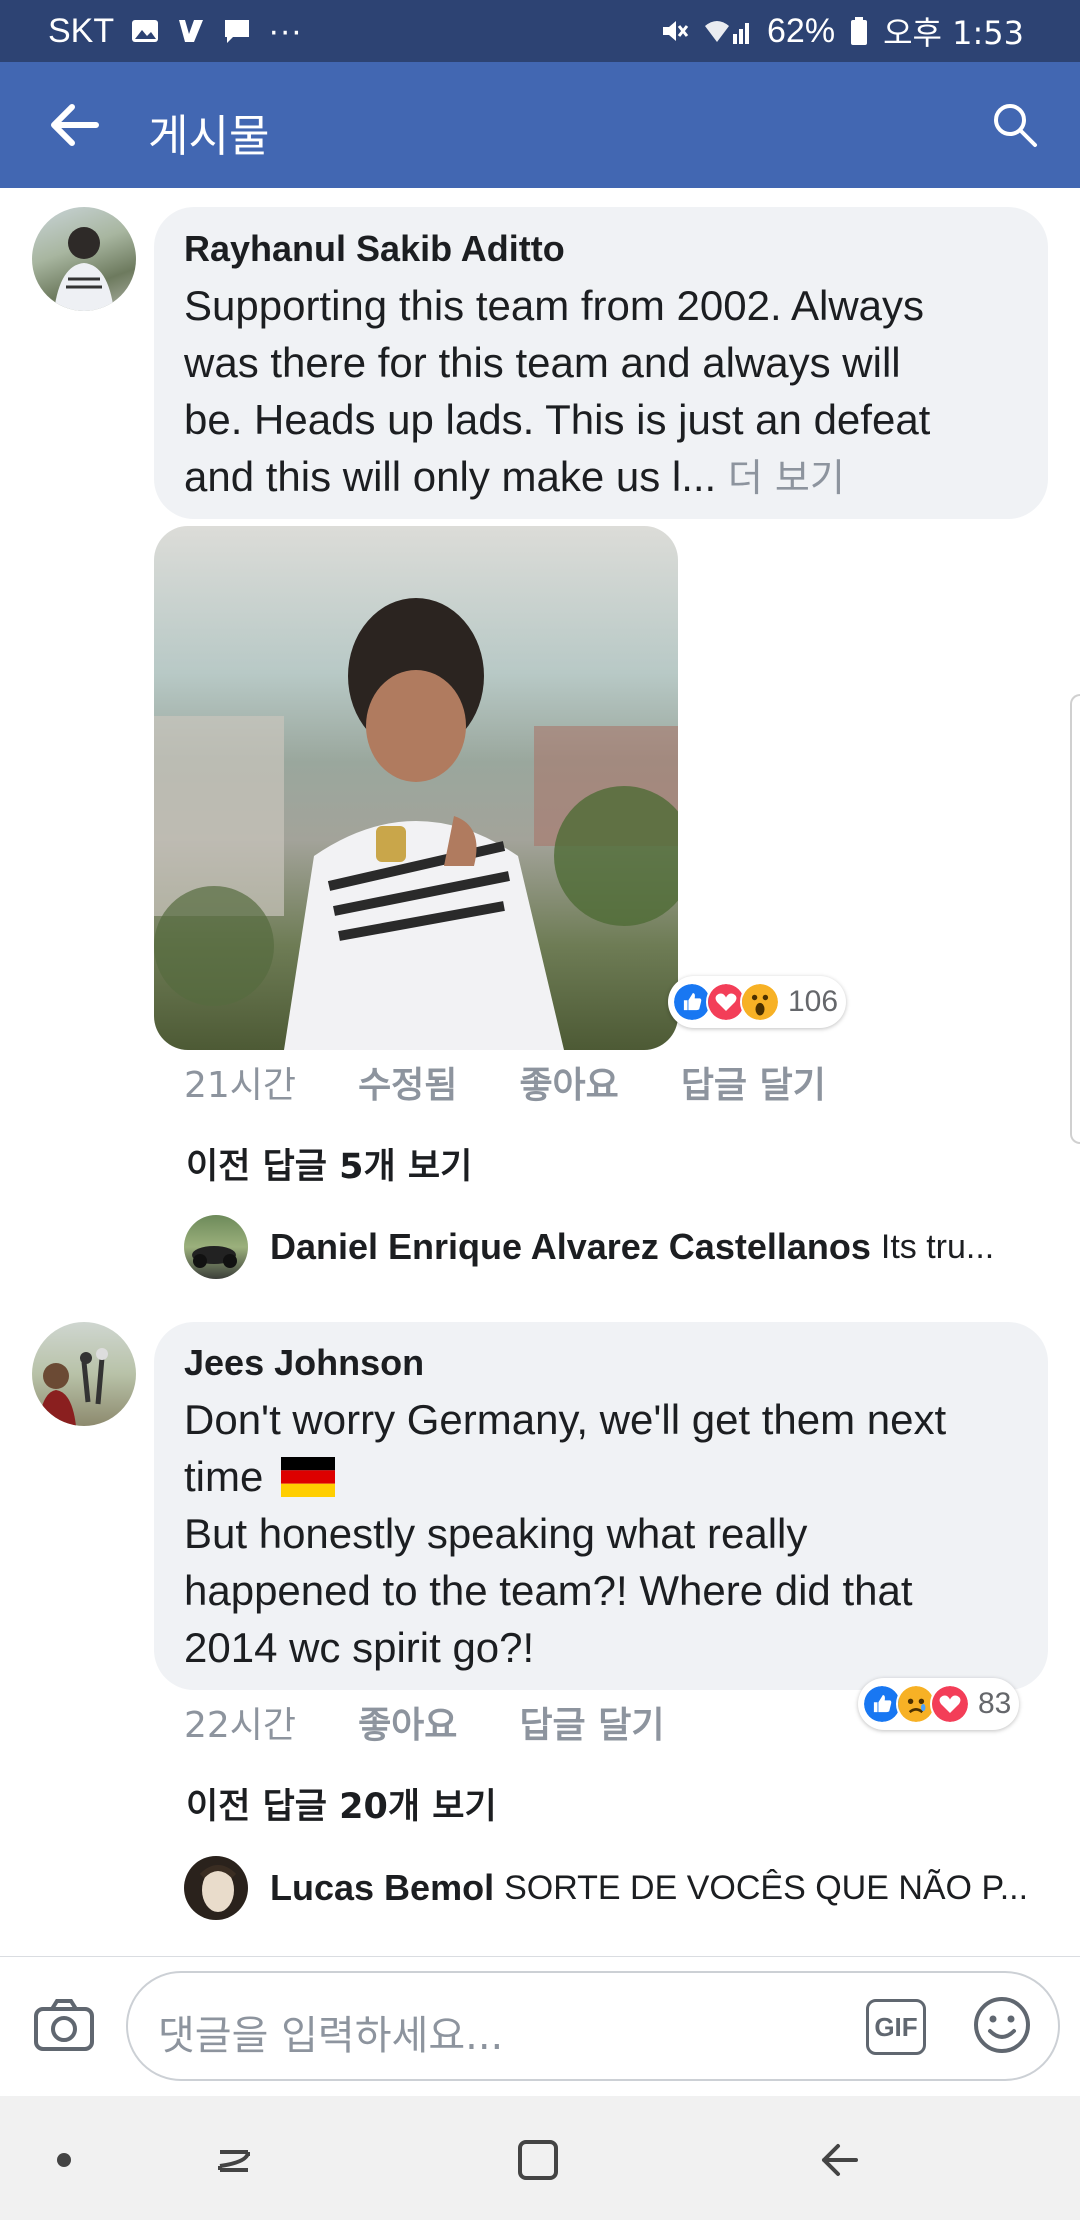 The height and width of the screenshot is (2220, 1080). Describe the element at coordinates (304, 1363) in the screenshot. I see `comment-author: Jees Johnson` at that location.